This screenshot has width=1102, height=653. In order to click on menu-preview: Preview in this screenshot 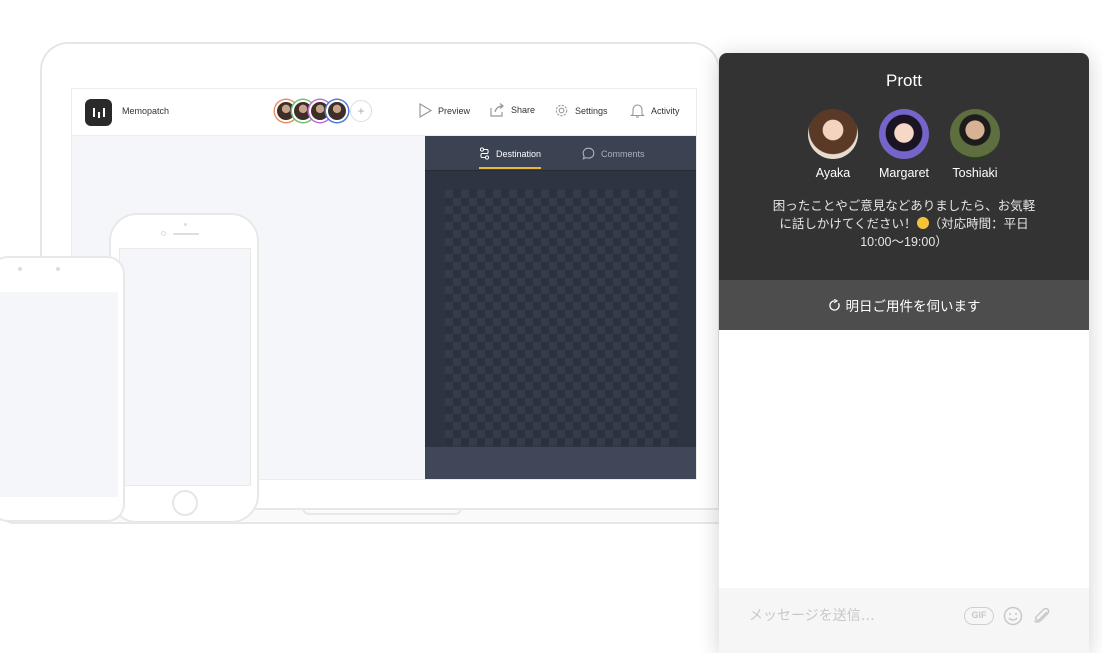, I will do `click(444, 110)`.